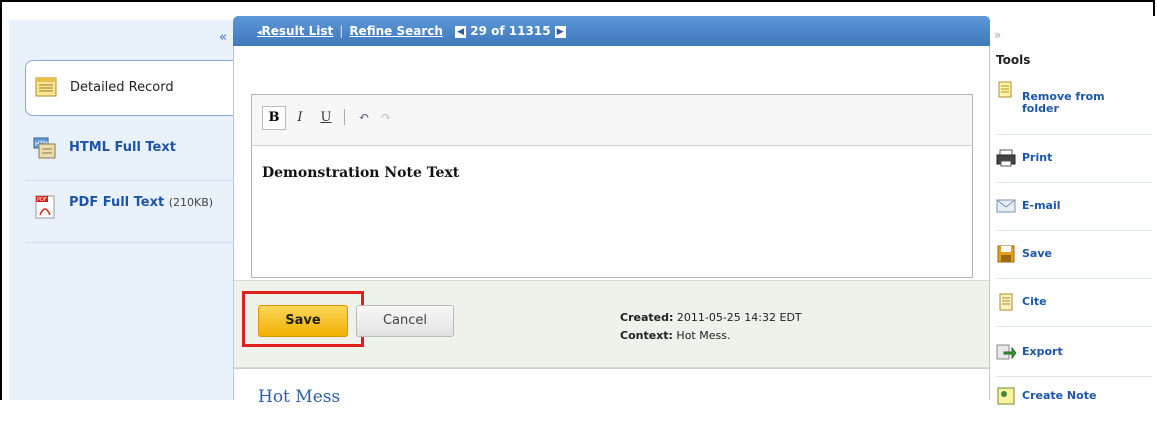 This screenshot has width=1157, height=422. What do you see at coordinates (646, 335) in the screenshot?
I see `context-label: Context:` at bounding box center [646, 335].